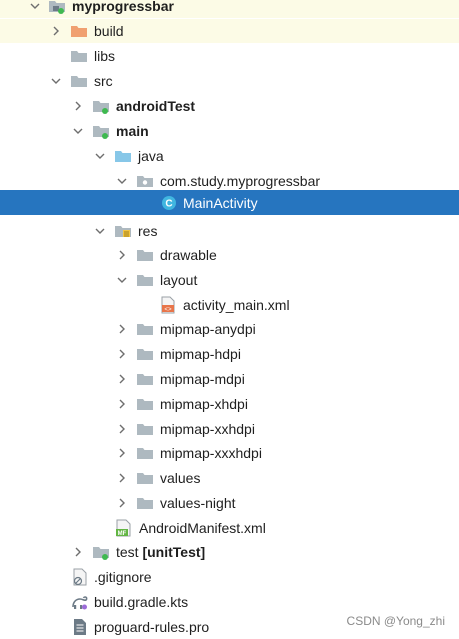  I want to click on tree-item-java: java, so click(229, 156).